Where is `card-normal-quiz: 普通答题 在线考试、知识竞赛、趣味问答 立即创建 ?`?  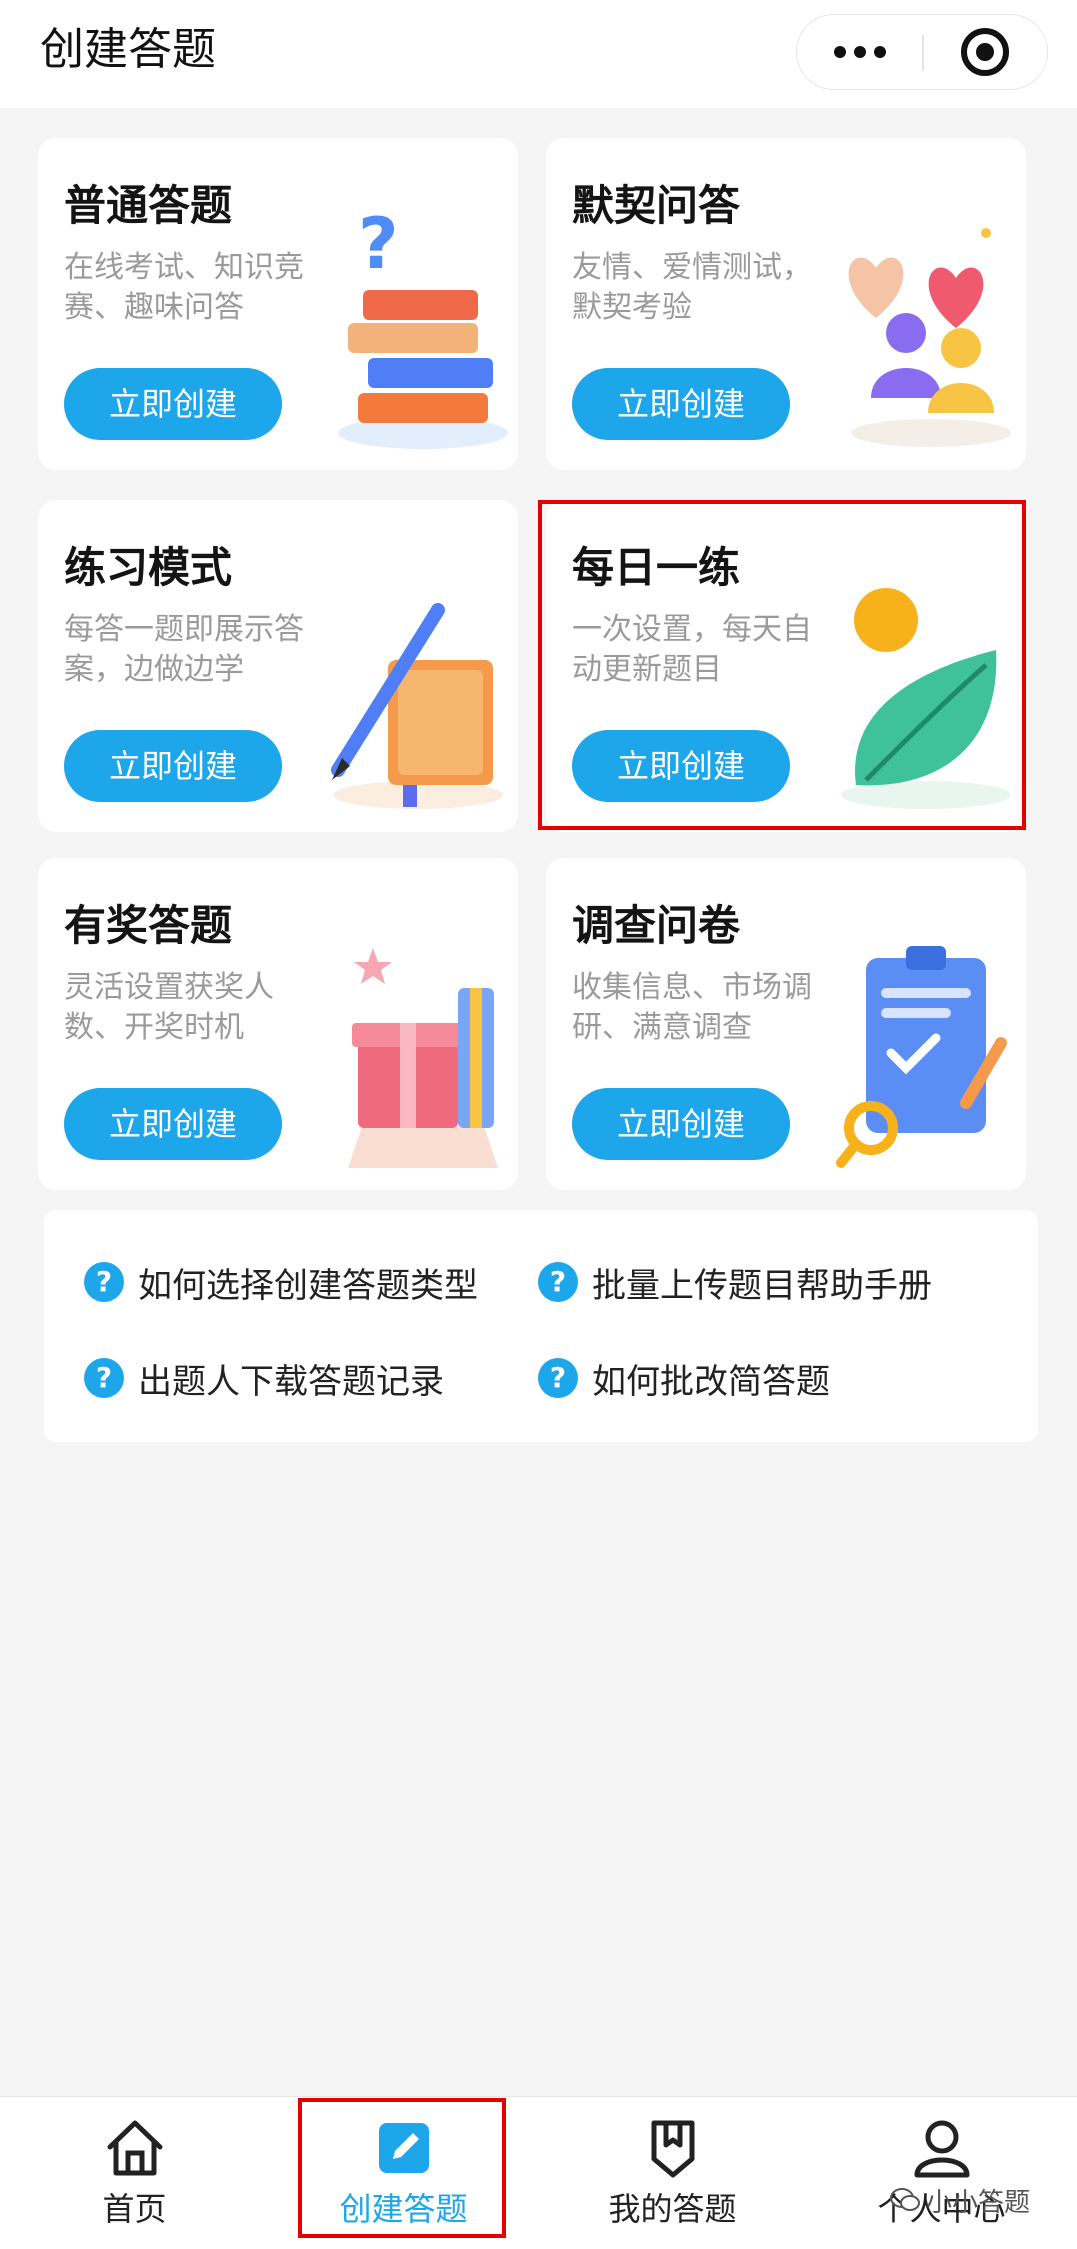
card-normal-quiz: 普通答题 在线考试、知识竞赛、趣味问答 立即创建 ? is located at coordinates (278, 304).